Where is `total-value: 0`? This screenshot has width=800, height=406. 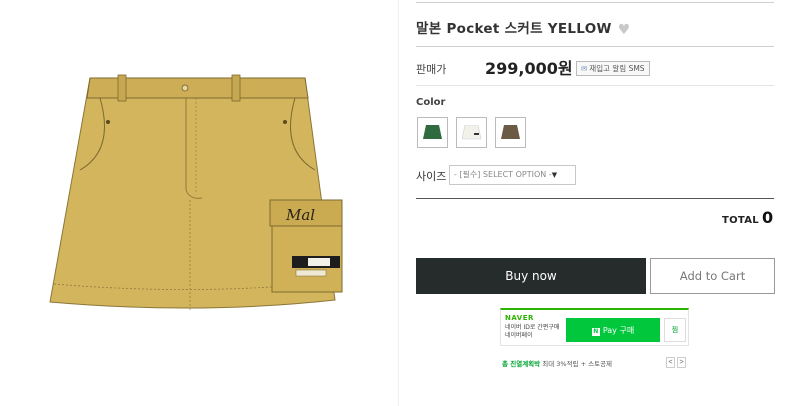 total-value: 0 is located at coordinates (768, 217).